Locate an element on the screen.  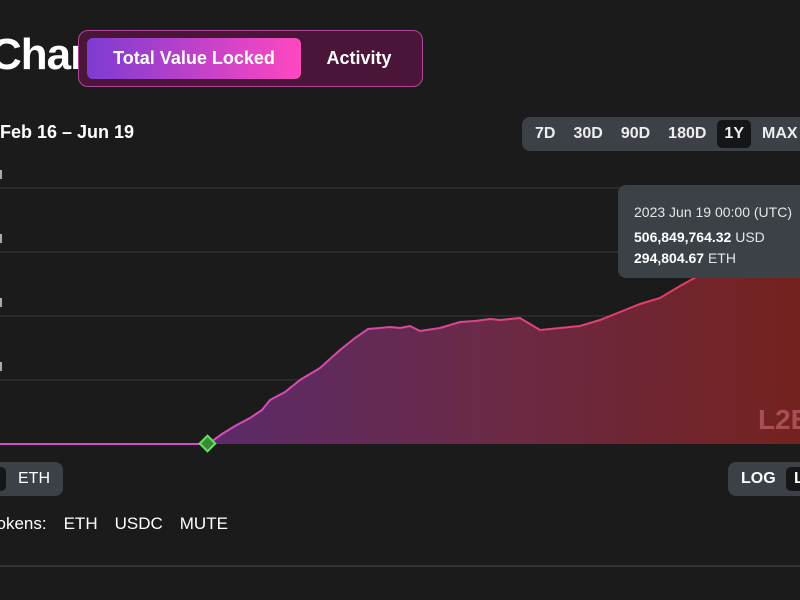
period-7d: 7D is located at coordinates (545, 134).